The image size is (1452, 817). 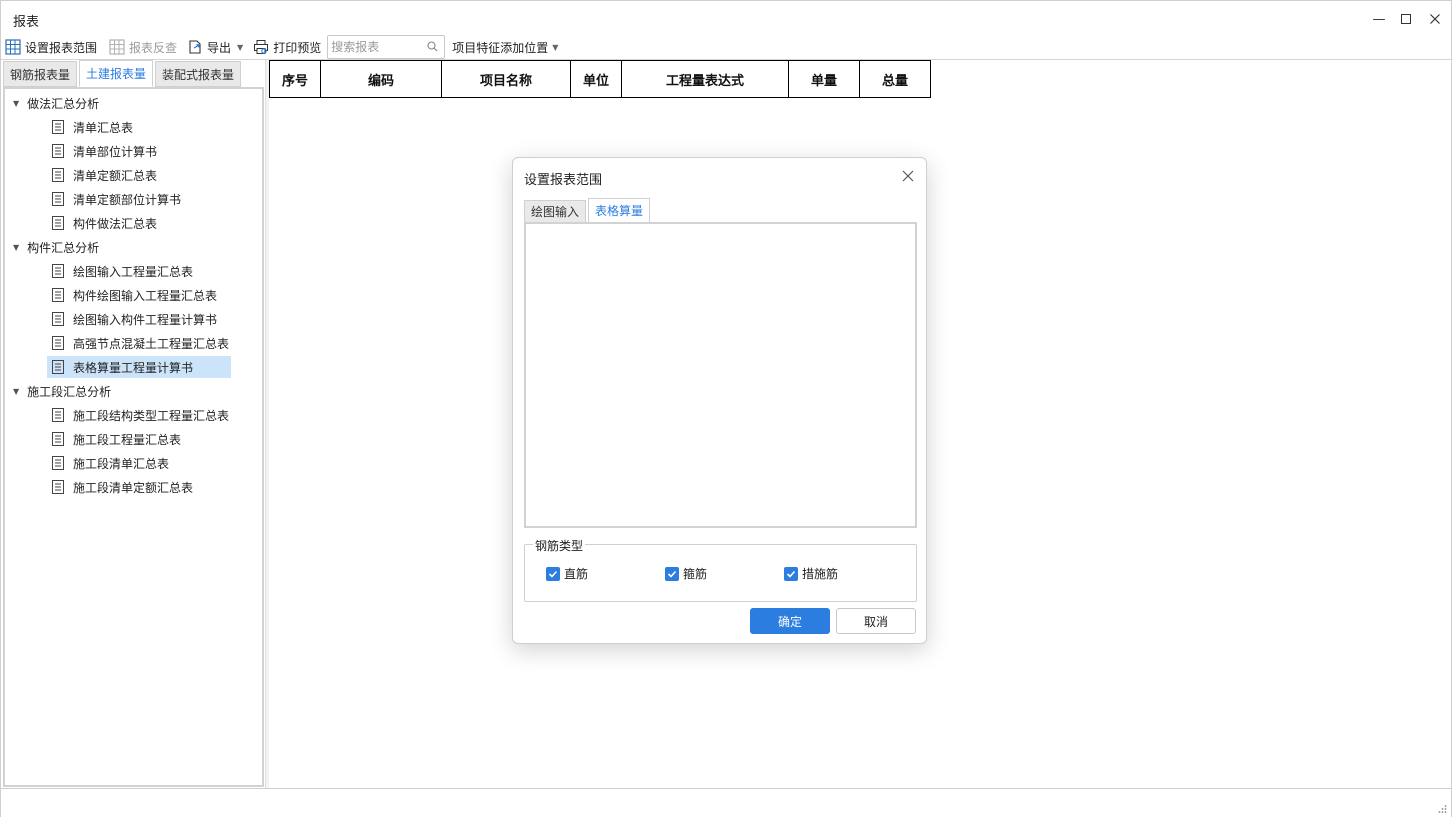 What do you see at coordinates (195, 47) in the screenshot?
I see `export-icon` at bounding box center [195, 47].